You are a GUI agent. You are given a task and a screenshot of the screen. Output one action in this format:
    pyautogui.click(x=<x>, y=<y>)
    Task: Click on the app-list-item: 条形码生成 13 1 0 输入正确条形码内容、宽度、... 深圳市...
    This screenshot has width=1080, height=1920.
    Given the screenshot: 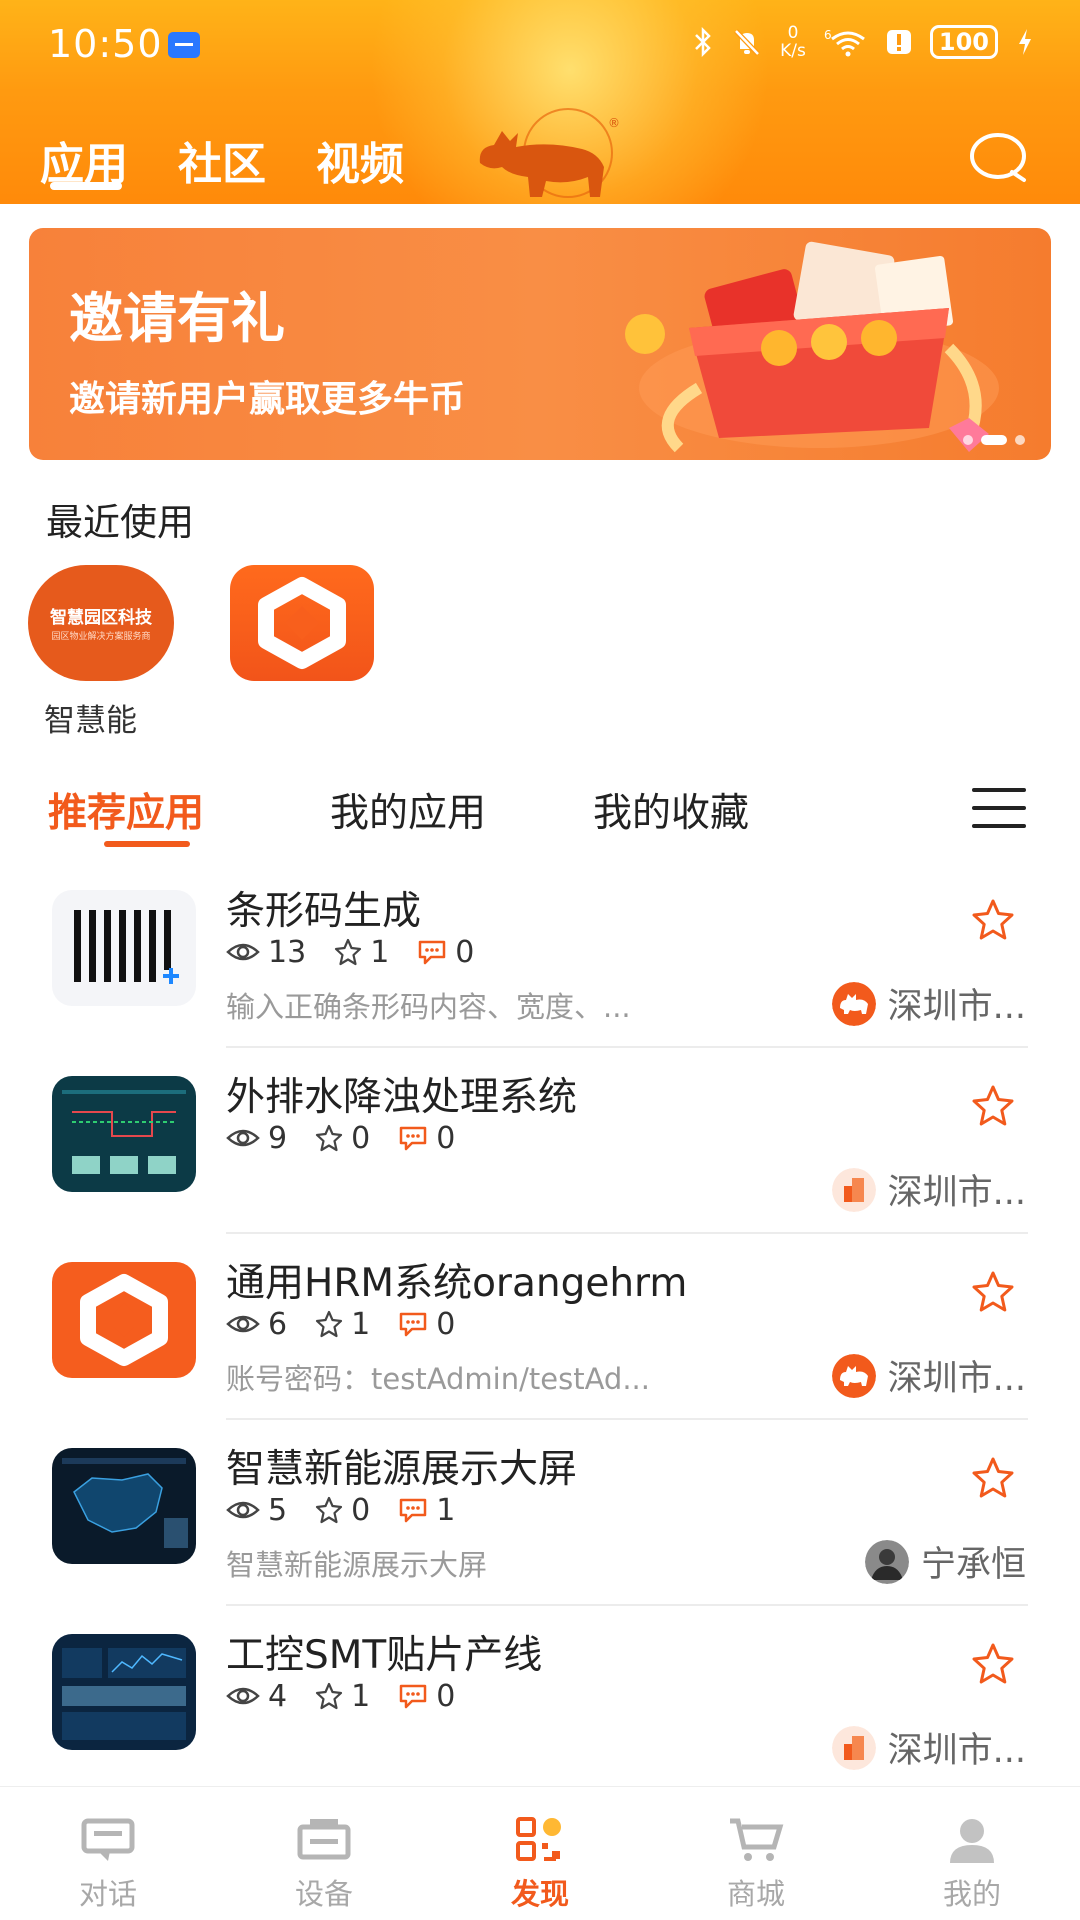 What is the action you would take?
    pyautogui.click(x=540, y=955)
    